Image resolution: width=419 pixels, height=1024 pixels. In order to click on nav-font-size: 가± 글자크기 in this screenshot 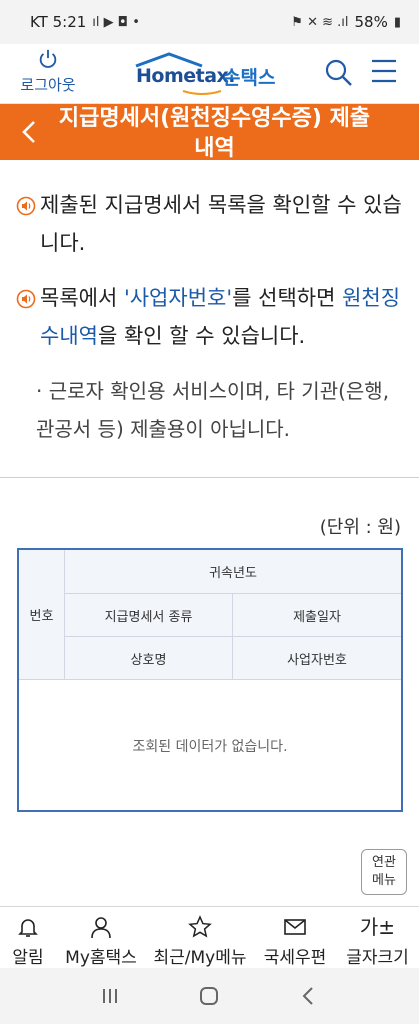, I will do `click(377, 937)`.